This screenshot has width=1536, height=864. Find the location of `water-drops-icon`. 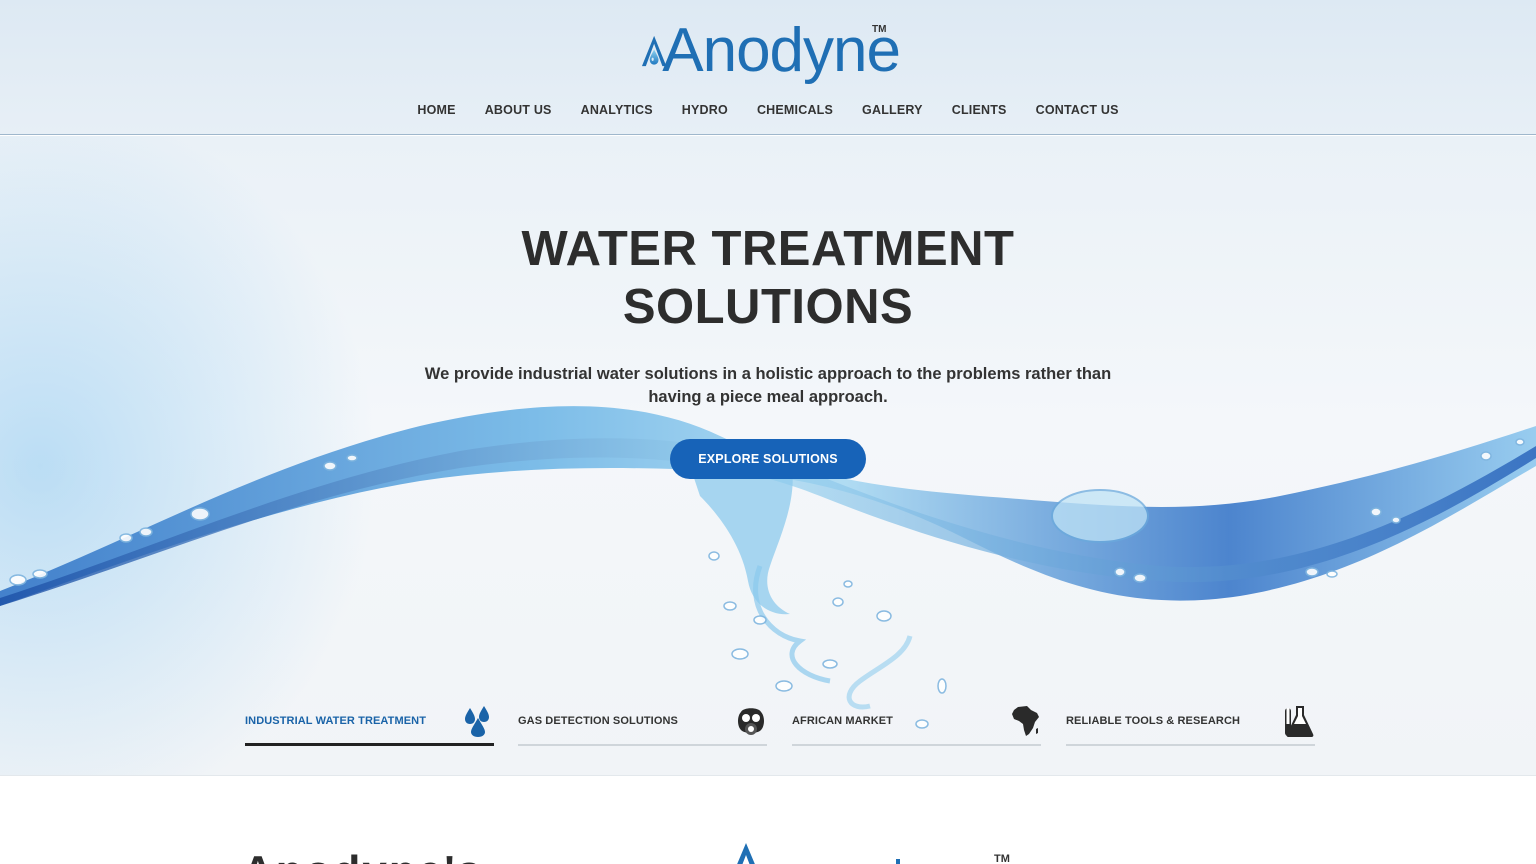

water-drops-icon is located at coordinates (477, 721).